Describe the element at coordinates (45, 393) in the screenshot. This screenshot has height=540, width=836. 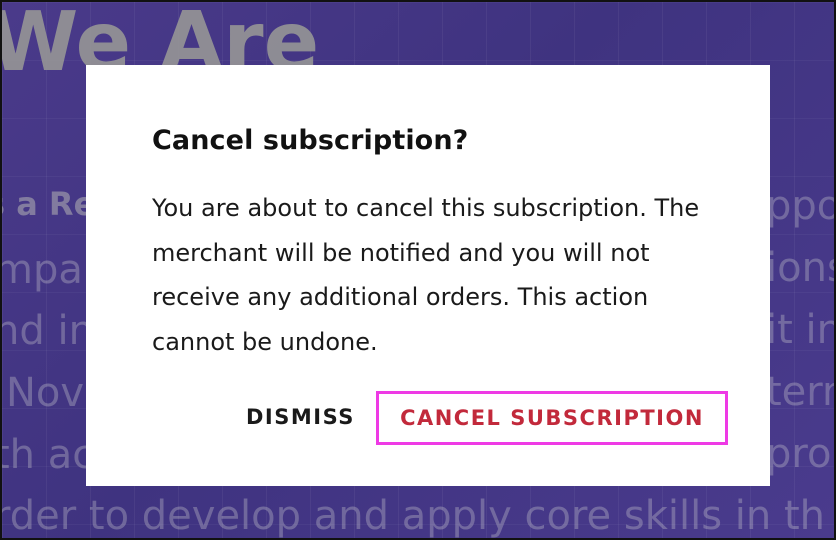
I see `background-text-line: Nov` at that location.